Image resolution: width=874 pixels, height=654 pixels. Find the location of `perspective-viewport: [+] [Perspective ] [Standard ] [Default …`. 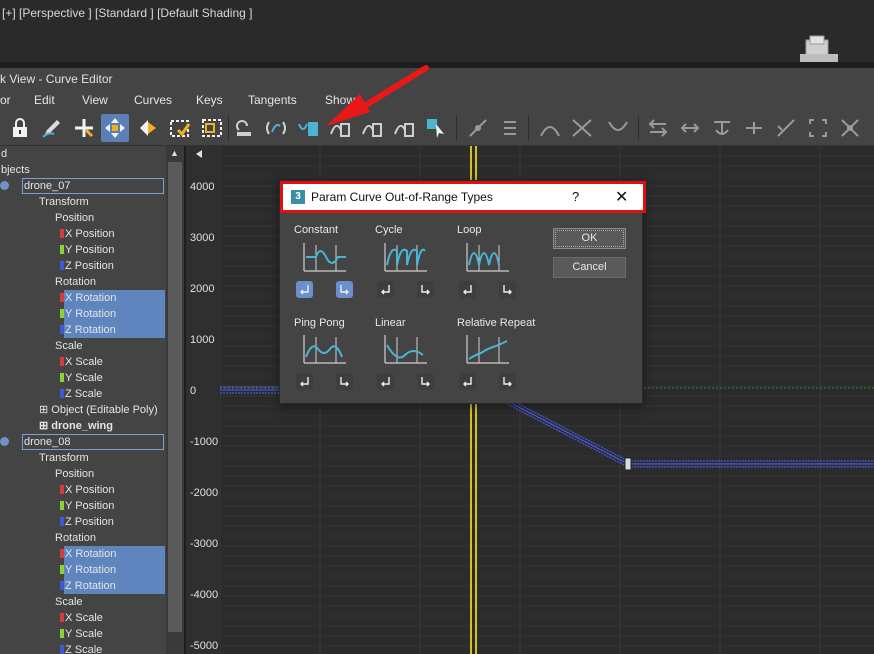

perspective-viewport: [+] [Perspective ] [Standard ] [Default … is located at coordinates (437, 31).